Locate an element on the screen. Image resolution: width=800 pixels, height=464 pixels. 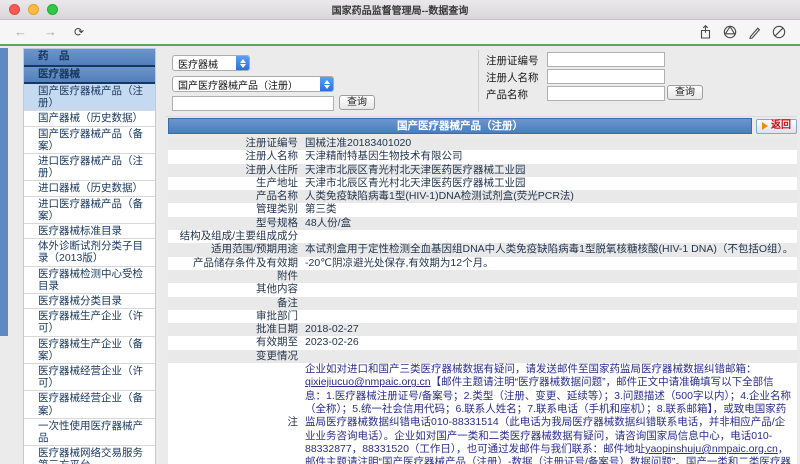
form-divider is located at coordinates (478, 81).